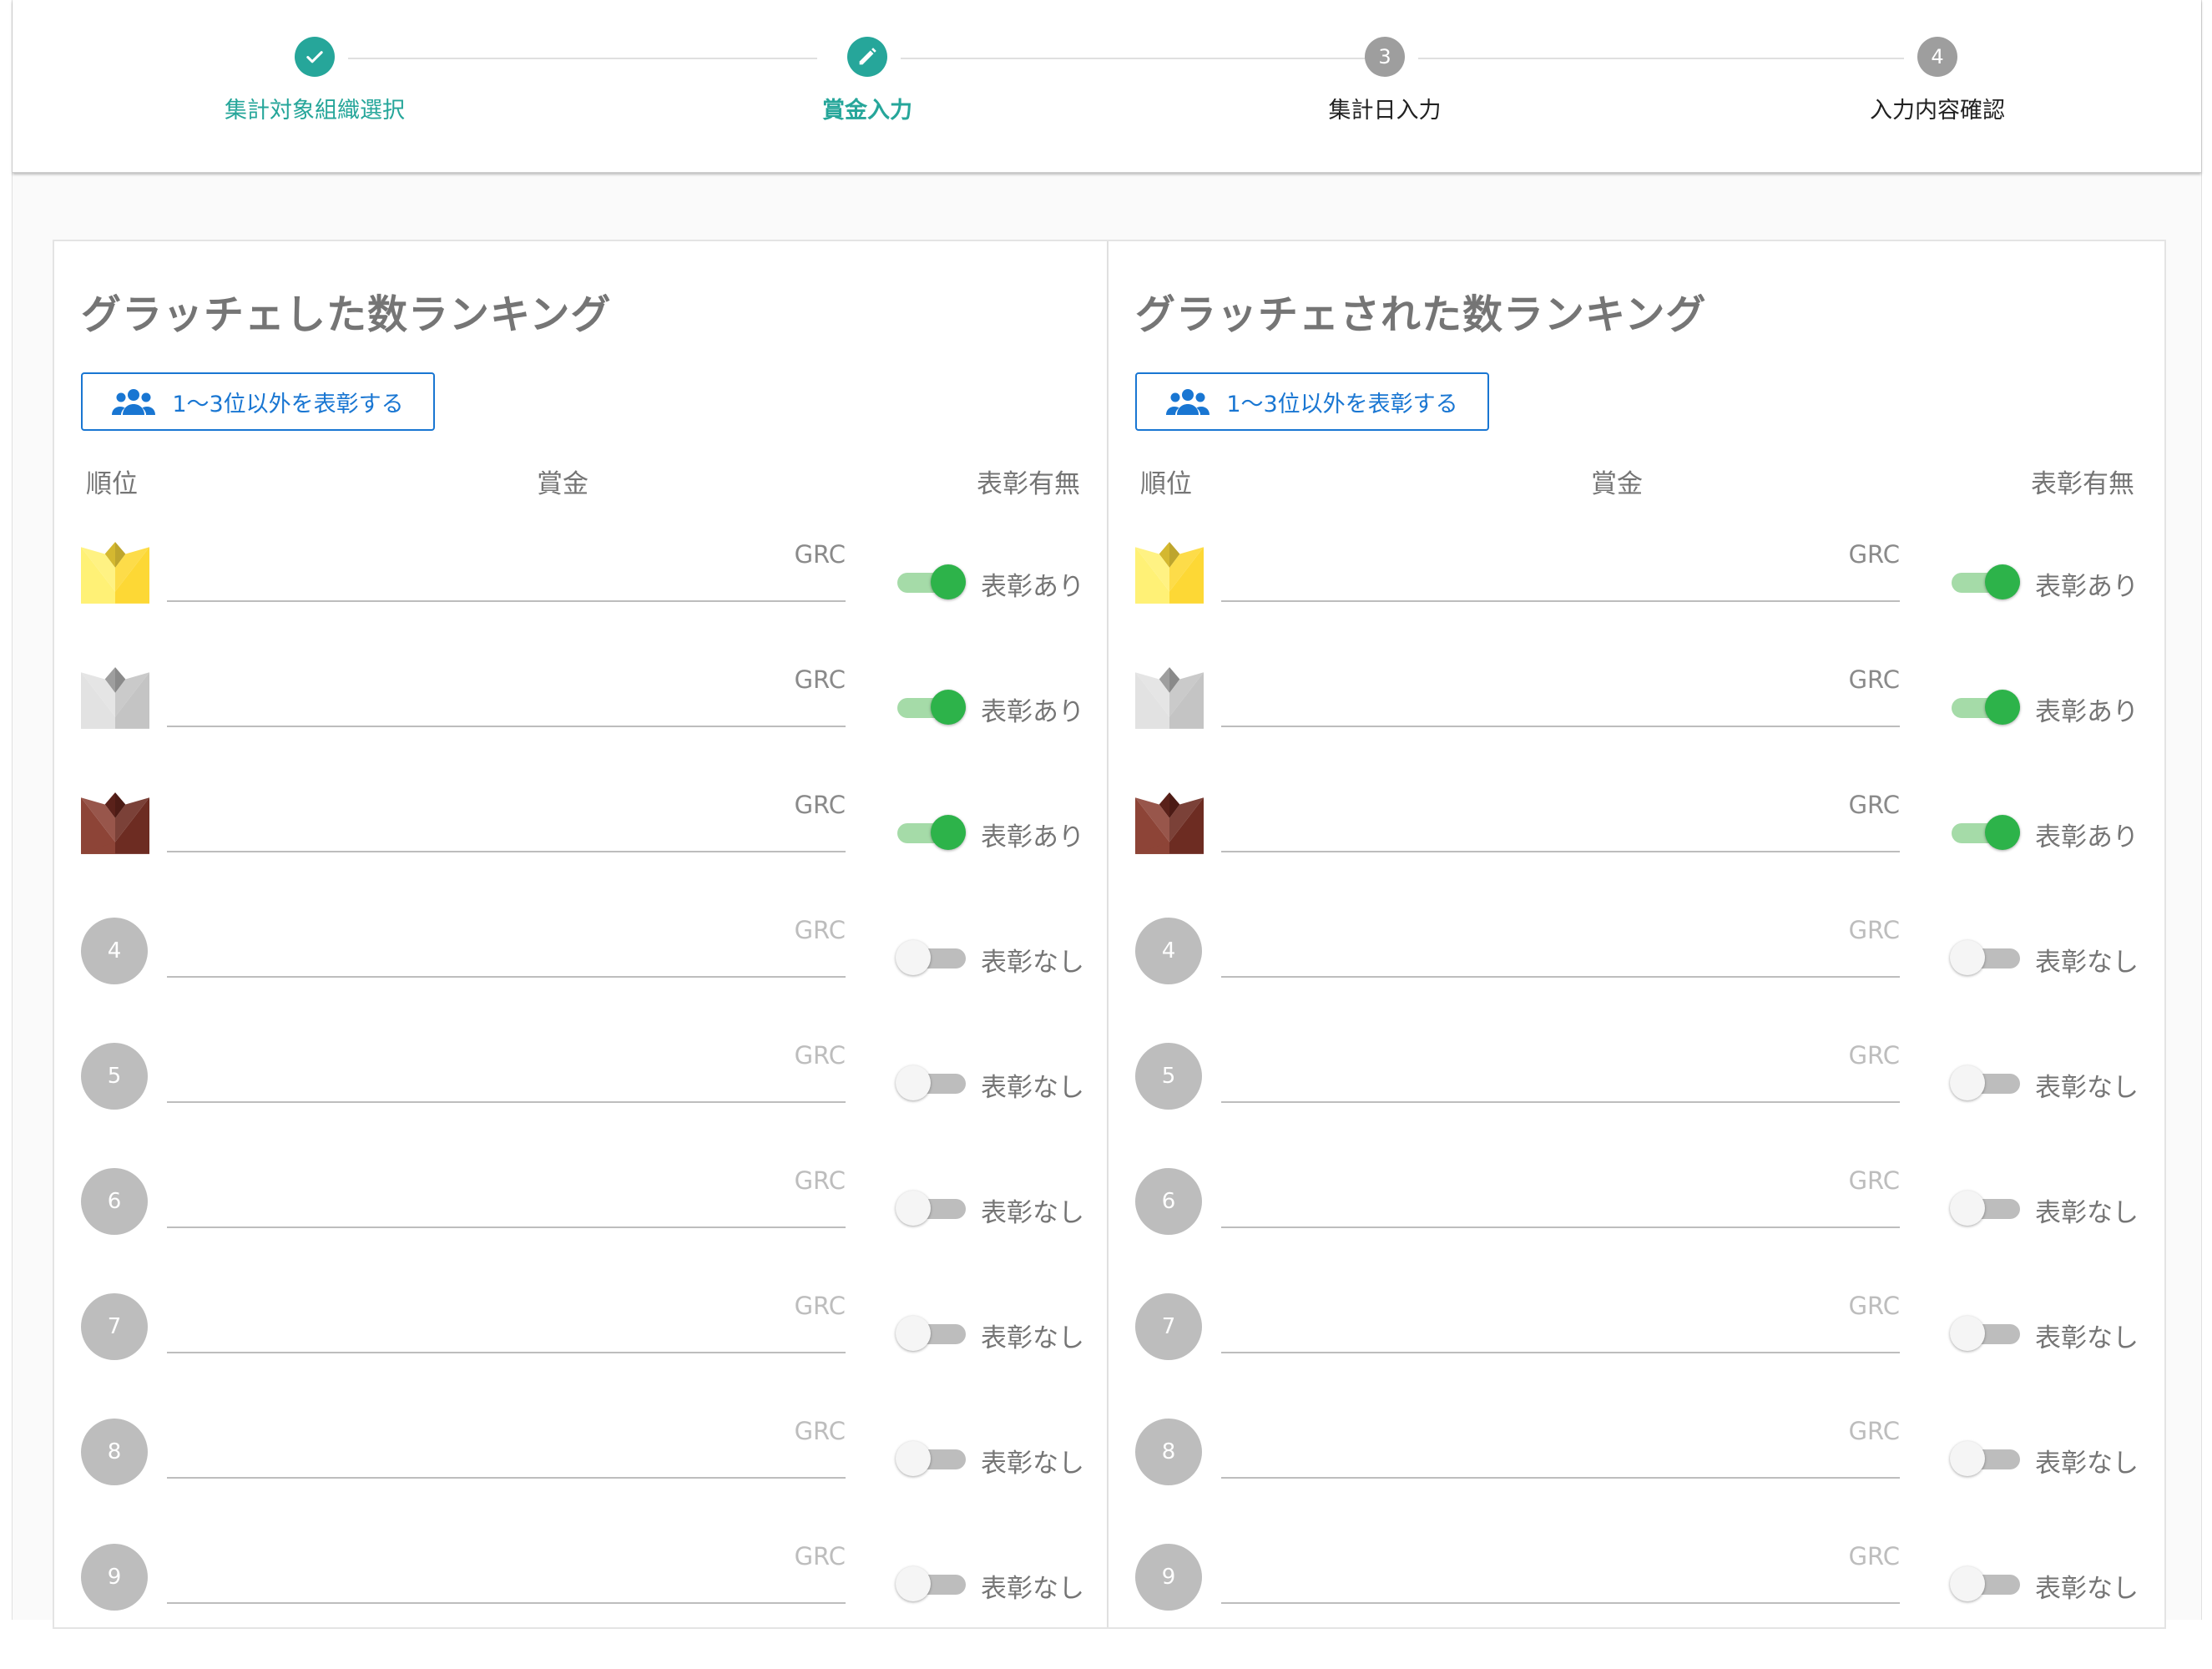 The width and height of the screenshot is (2212, 1669). What do you see at coordinates (315, 80) in the screenshot?
I see `step-select-organization: 集計対象組織選択` at bounding box center [315, 80].